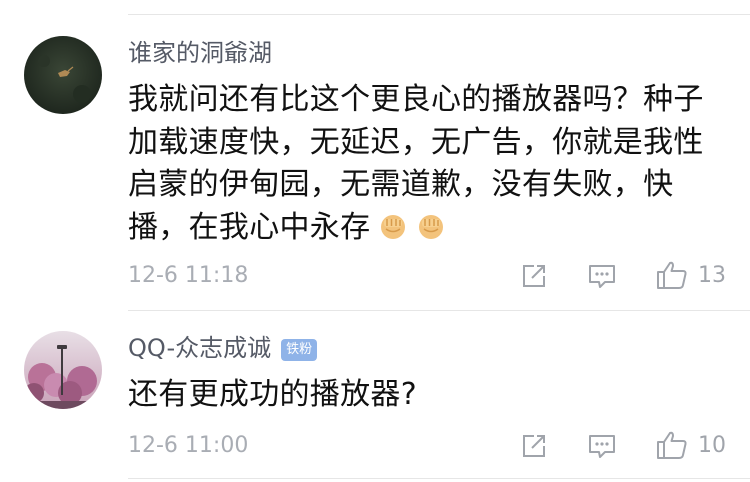 This screenshot has height=482, width=750. I want to click on username-text: QQ-众志成诚, so click(199, 348).